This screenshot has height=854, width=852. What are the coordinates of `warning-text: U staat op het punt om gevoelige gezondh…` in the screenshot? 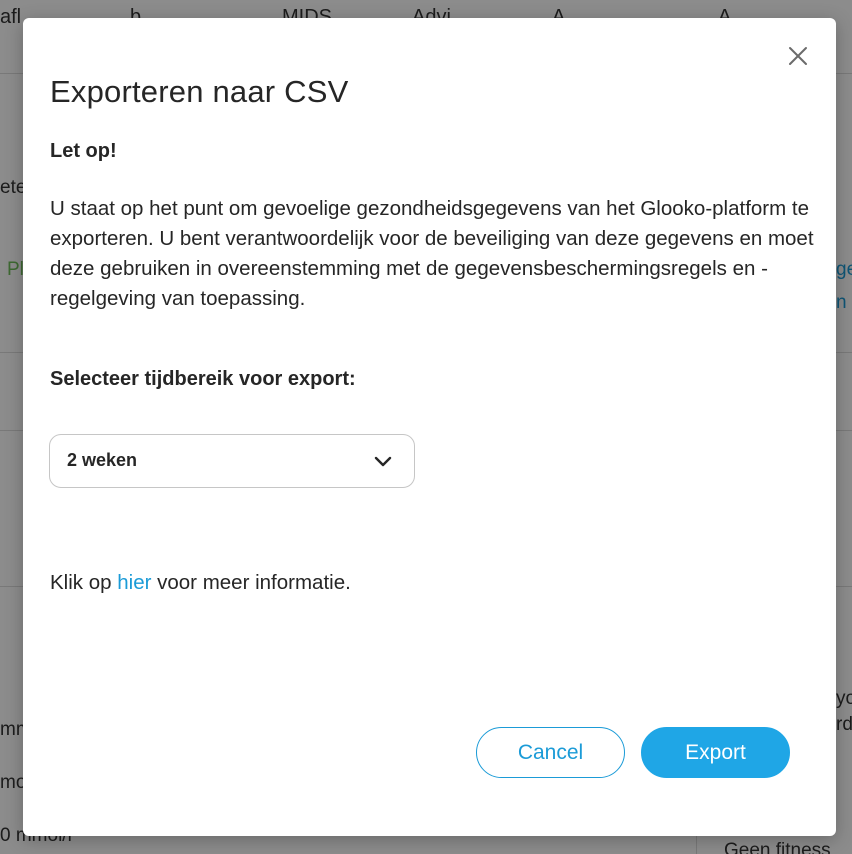 It's located at (432, 253).